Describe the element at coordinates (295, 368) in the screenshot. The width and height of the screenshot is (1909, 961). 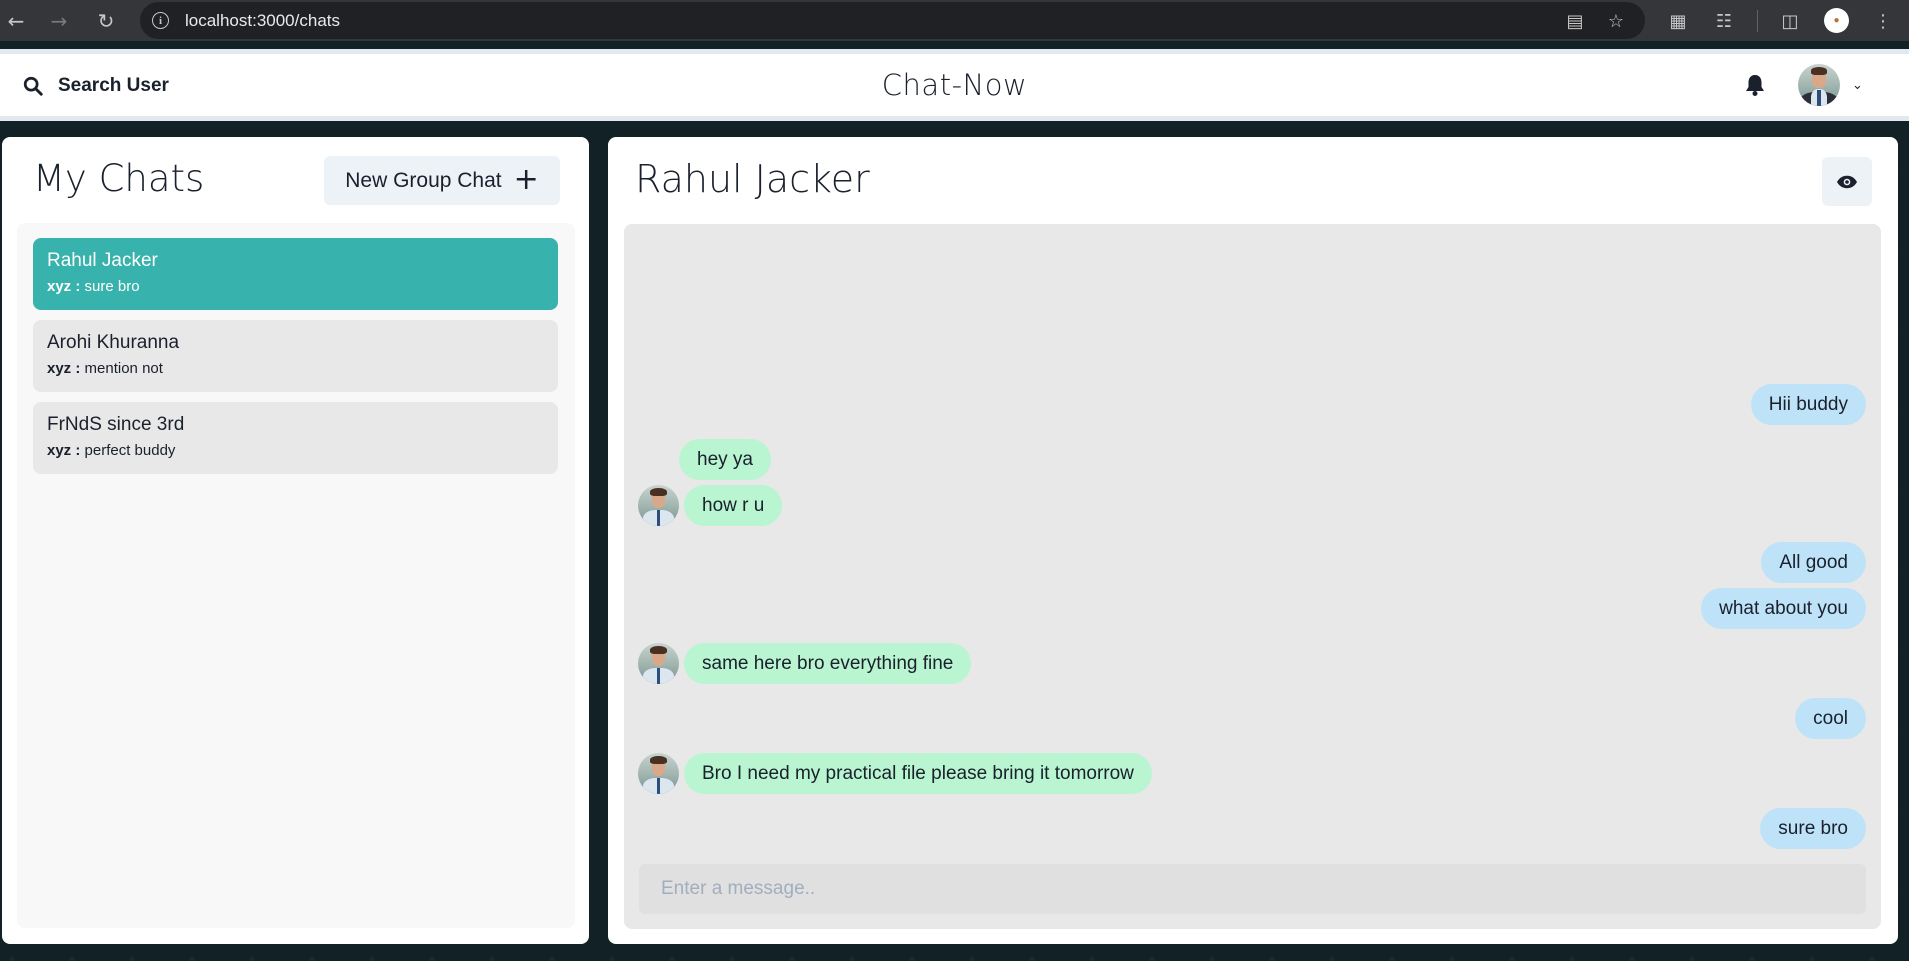
I see `chat-latest-message: xyz : mention not` at that location.